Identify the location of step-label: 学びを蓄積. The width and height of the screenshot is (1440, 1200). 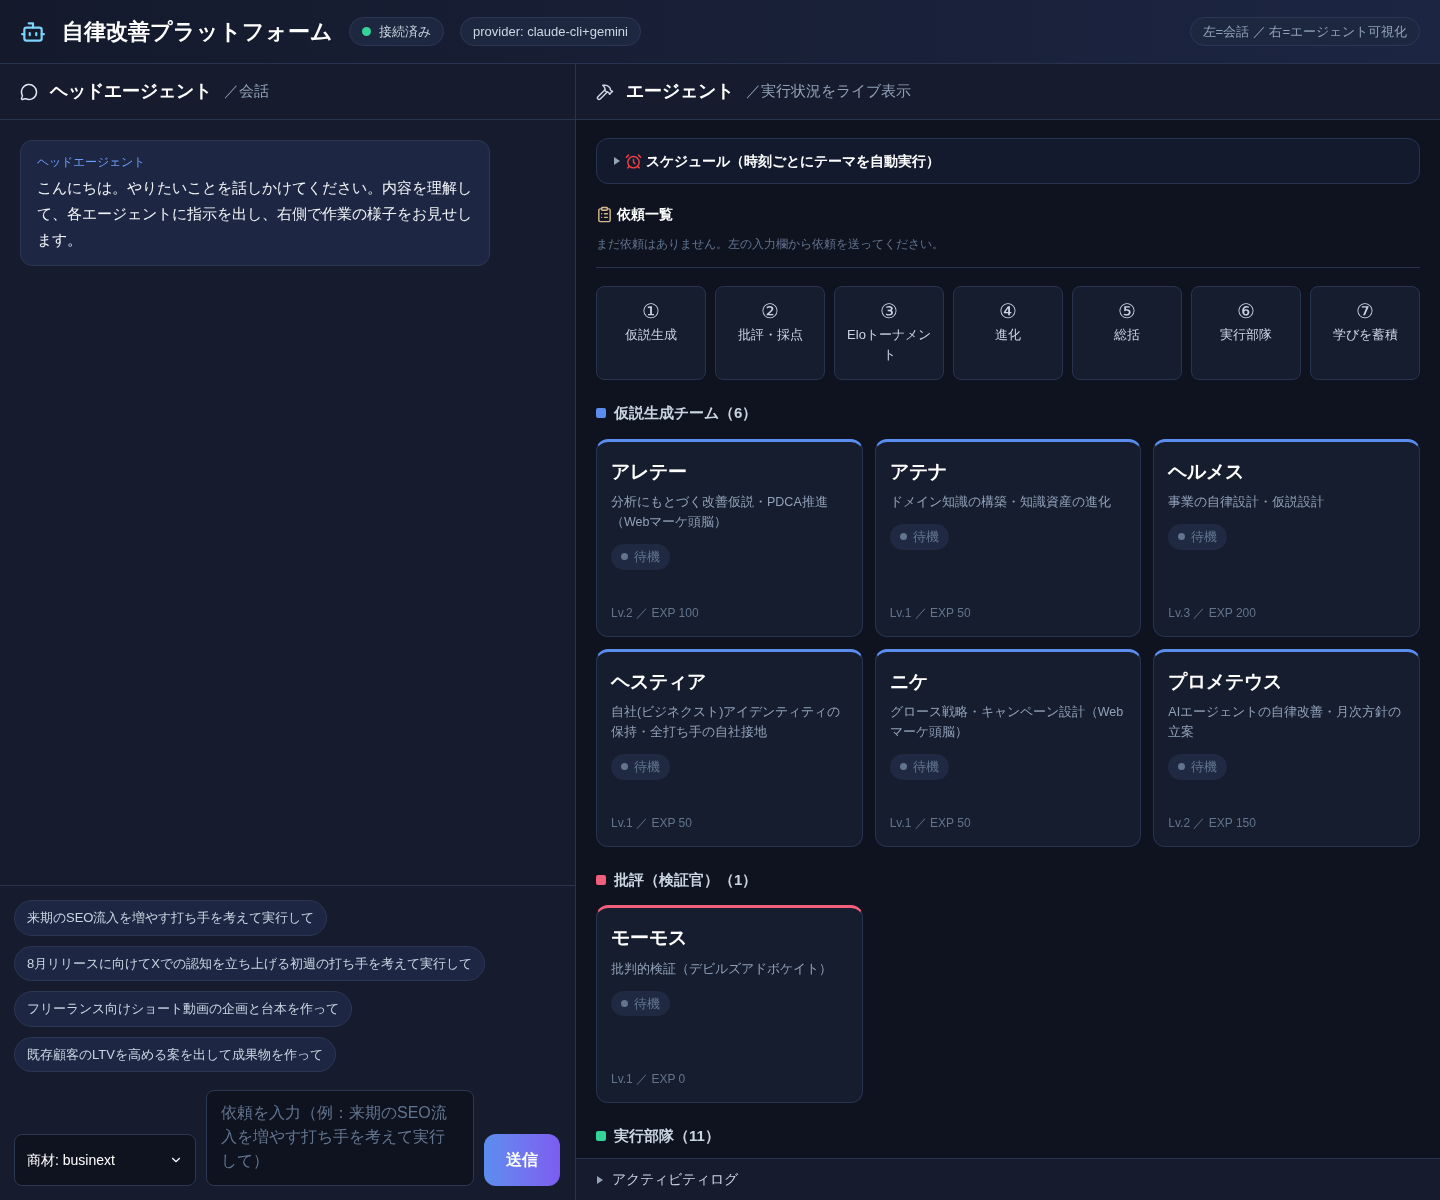
(1365, 335).